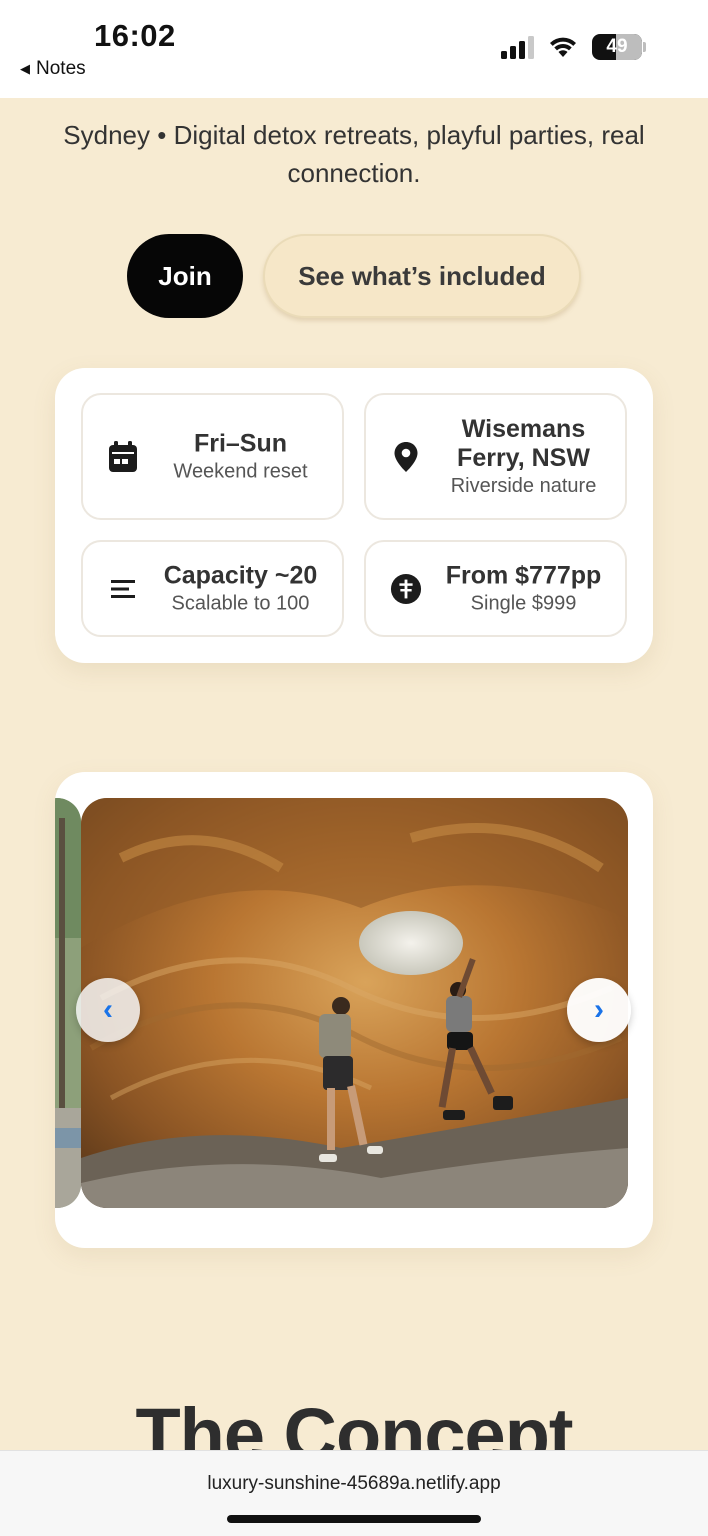 The image size is (708, 1536). Describe the element at coordinates (240, 575) in the screenshot. I see `info-title: Capacity ~20` at that location.